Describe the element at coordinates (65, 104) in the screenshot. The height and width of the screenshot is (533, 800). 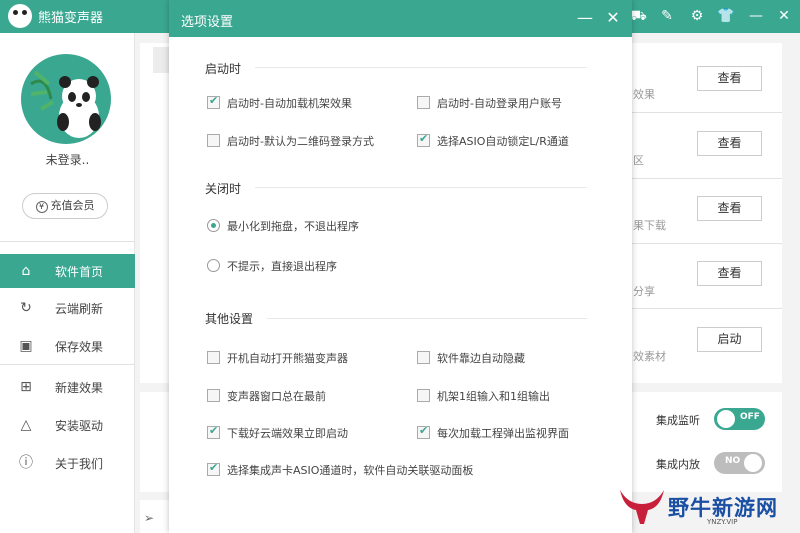
I see `panda-avatar-icon` at that location.